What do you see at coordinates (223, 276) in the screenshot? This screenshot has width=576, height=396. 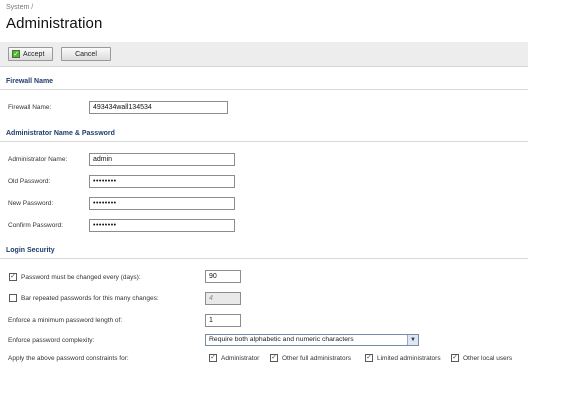 I see `password-change-days-input: 90` at bounding box center [223, 276].